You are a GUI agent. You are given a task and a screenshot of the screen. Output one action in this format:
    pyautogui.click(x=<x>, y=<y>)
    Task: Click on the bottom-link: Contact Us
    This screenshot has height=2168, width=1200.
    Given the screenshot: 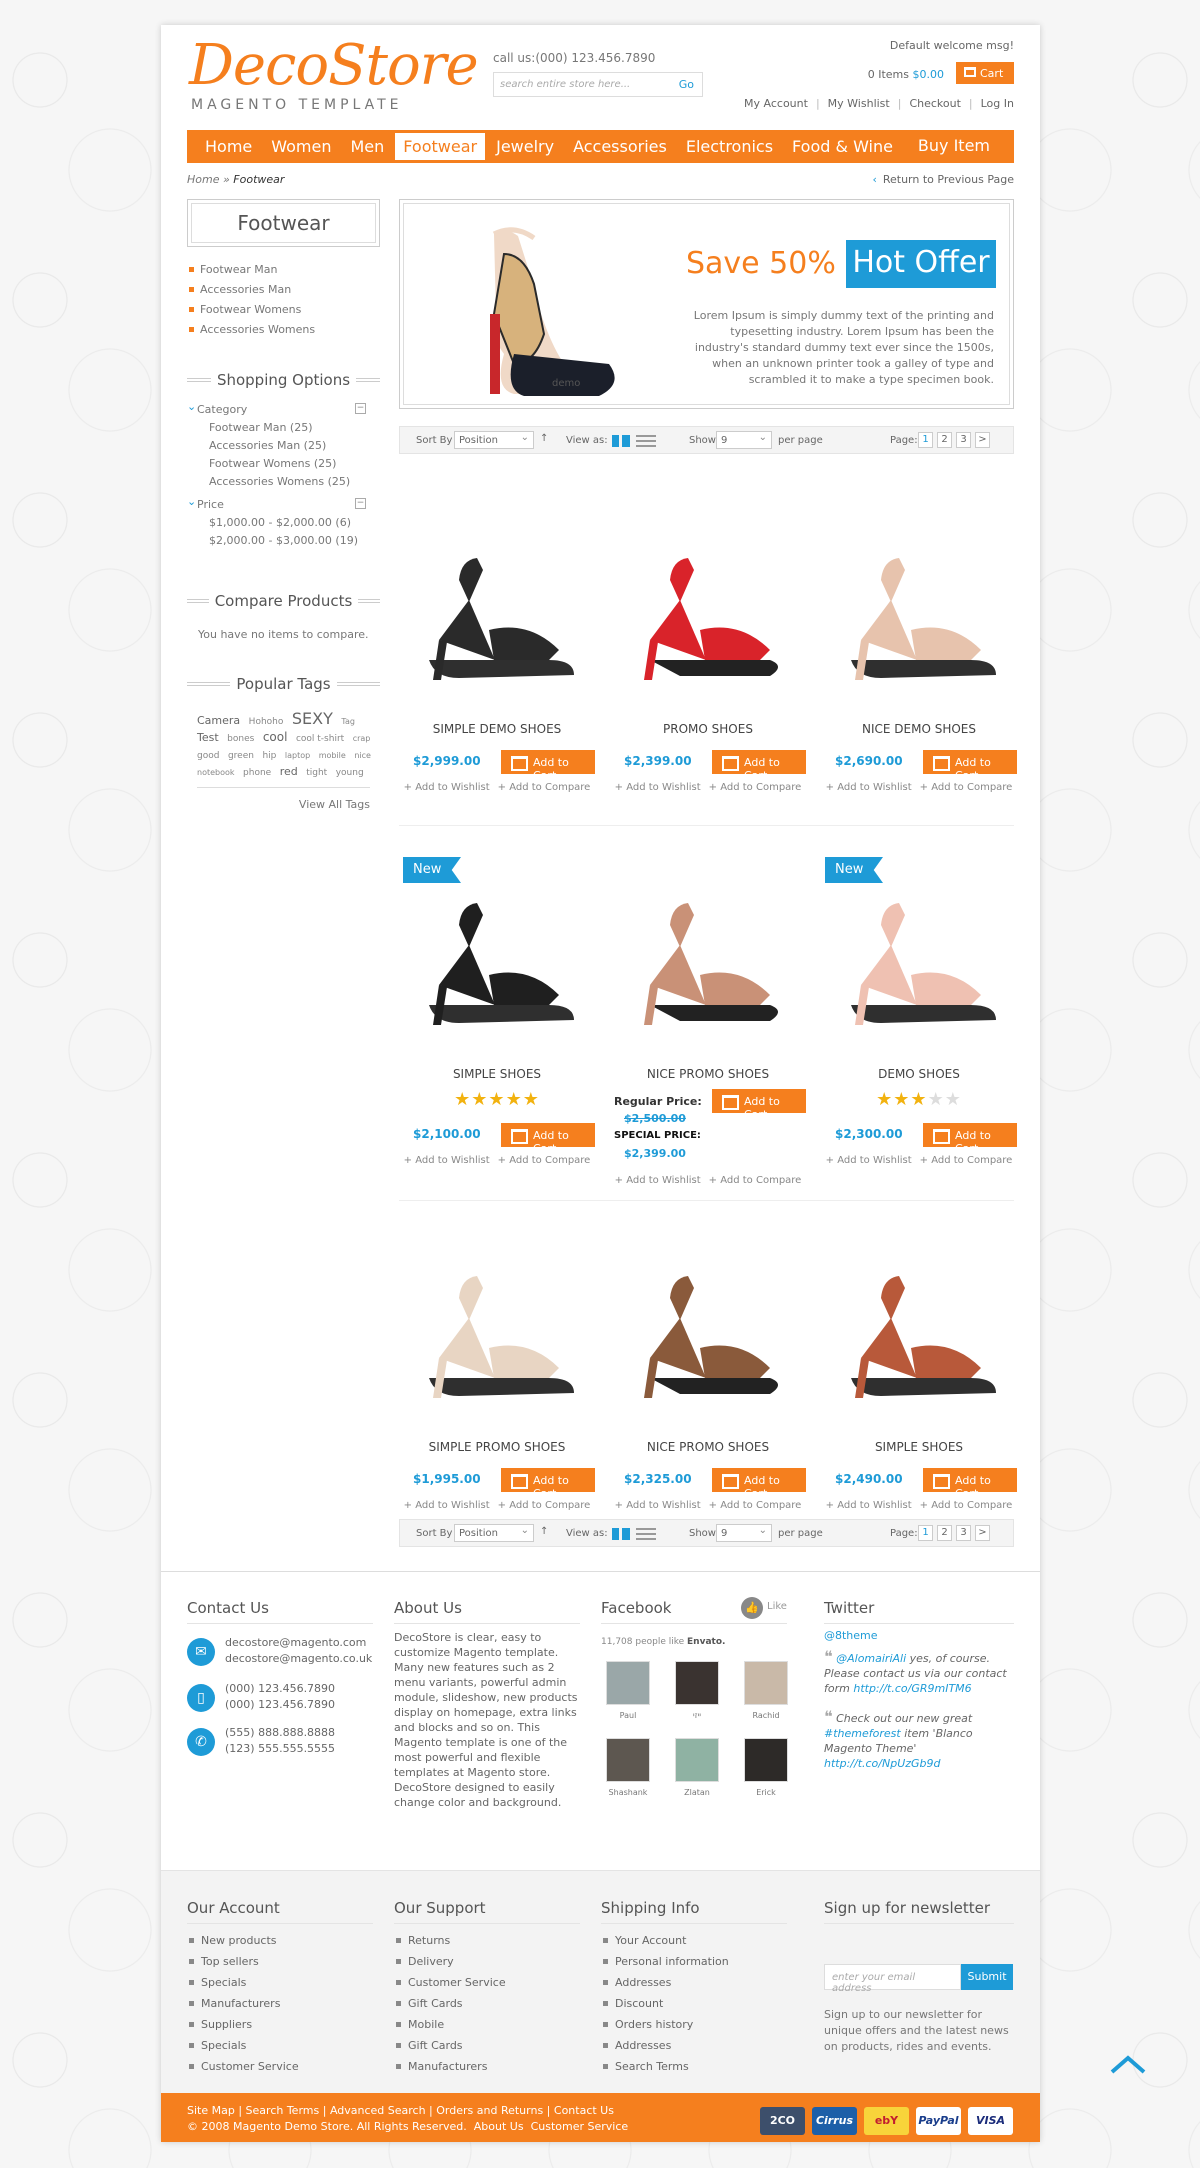 What is the action you would take?
    pyautogui.click(x=584, y=2110)
    